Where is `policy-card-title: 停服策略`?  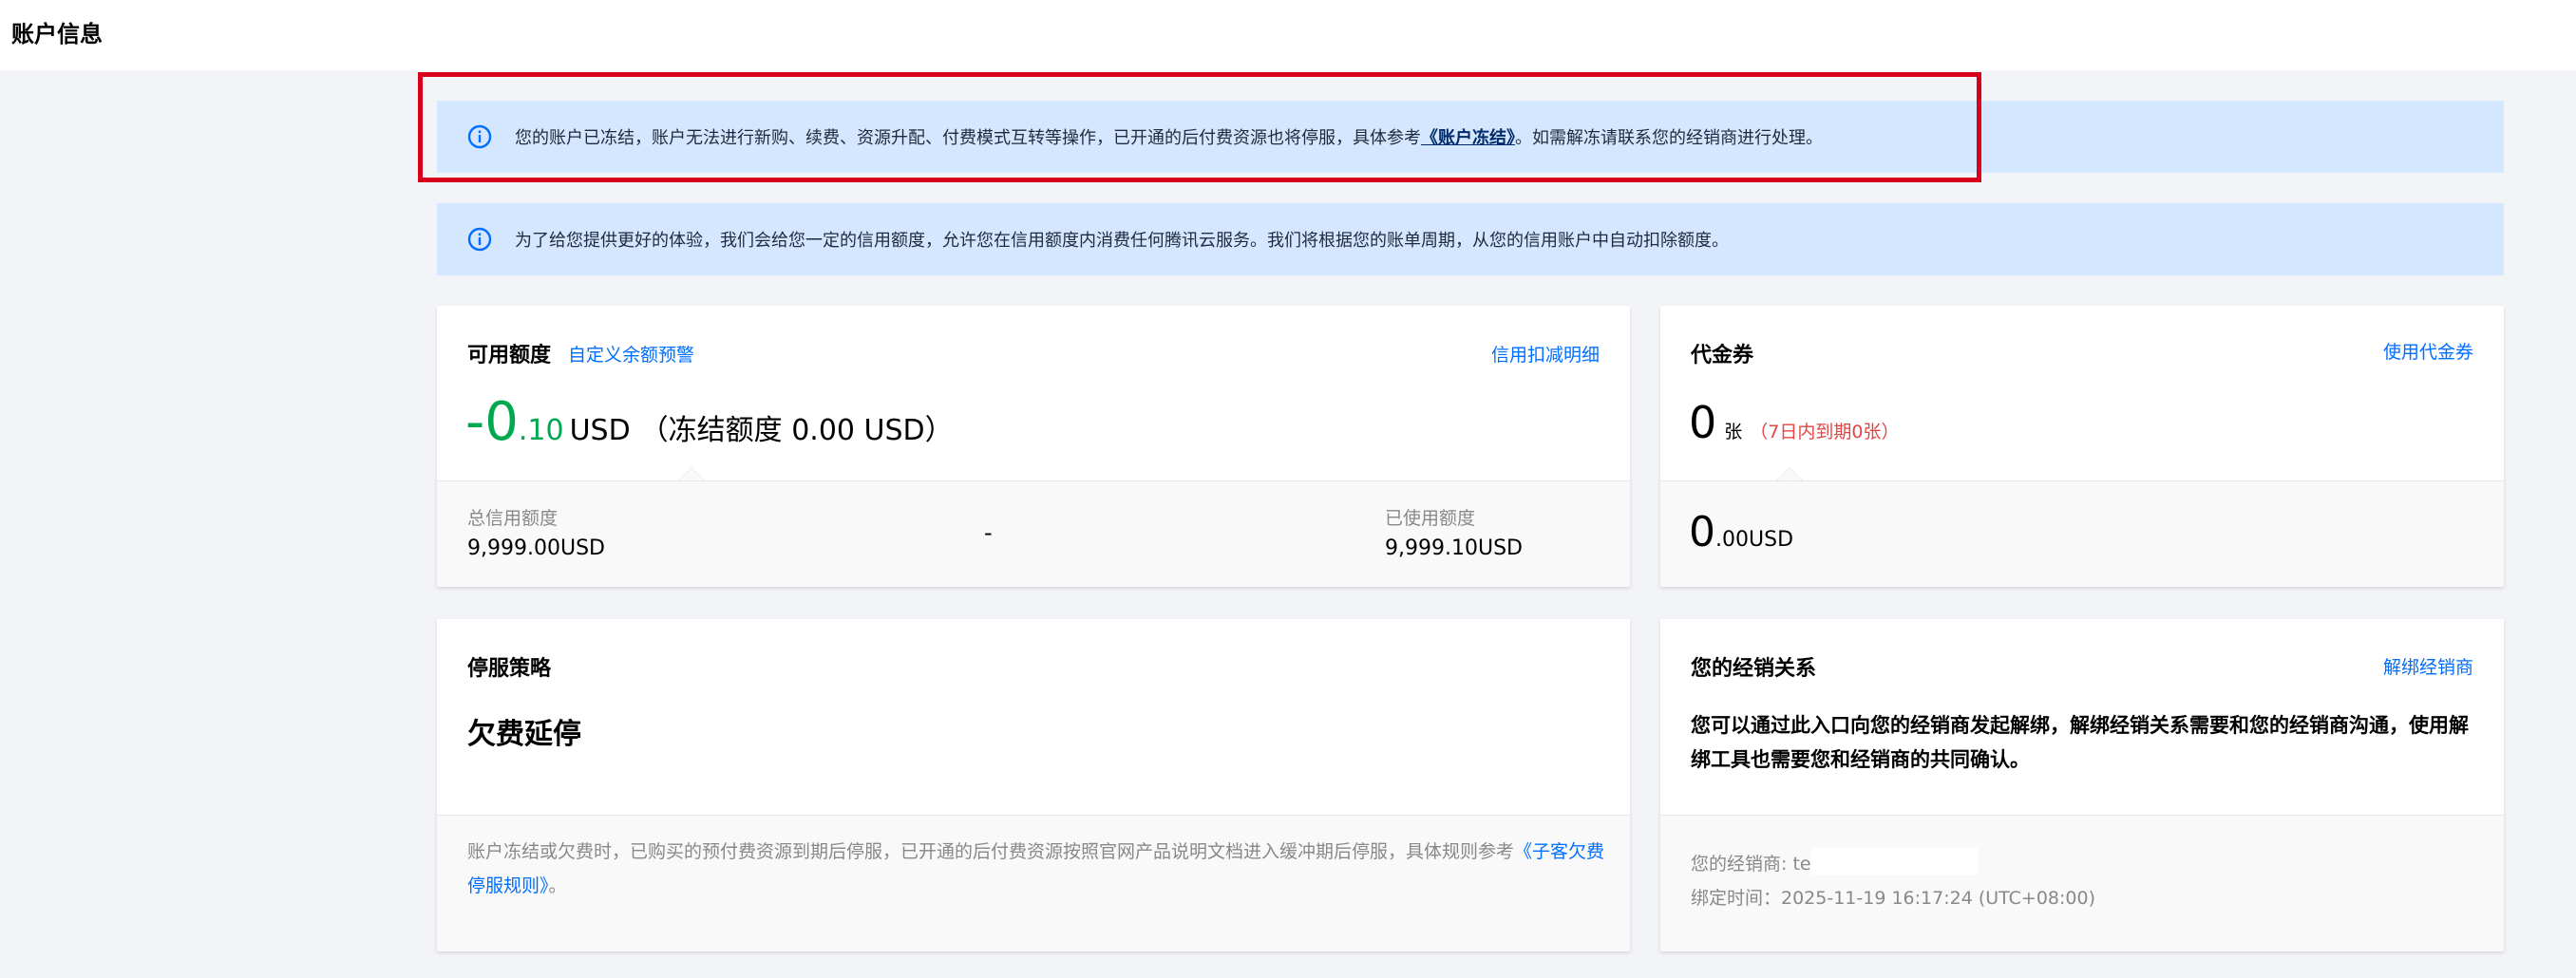 policy-card-title: 停服策略 is located at coordinates (509, 669).